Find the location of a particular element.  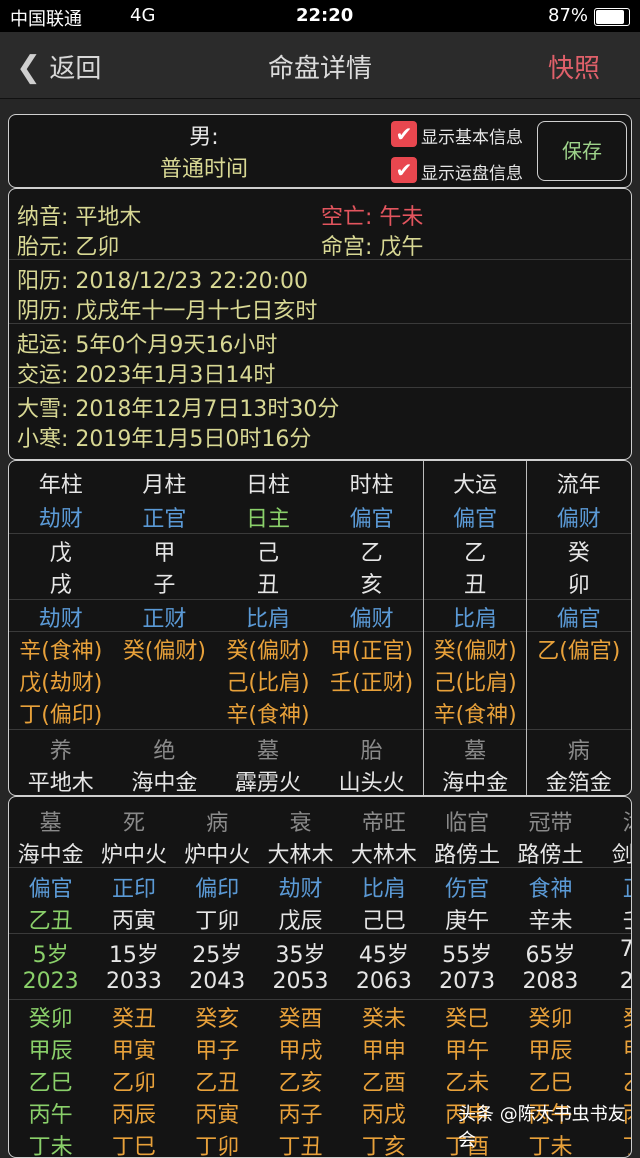

liunian-ganzhi: 甲戌 is located at coordinates (300, 1051).